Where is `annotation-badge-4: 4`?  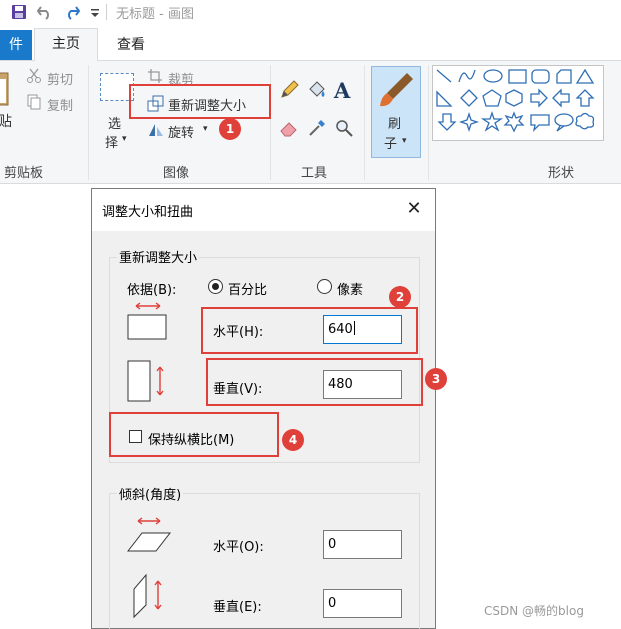 annotation-badge-4: 4 is located at coordinates (293, 440).